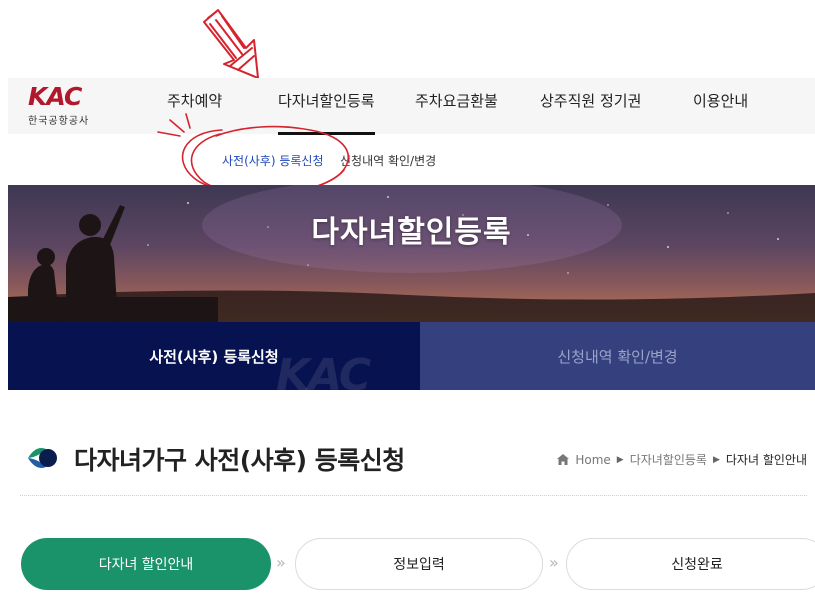  Describe the element at coordinates (411, 232) in the screenshot. I see `banner-title: 다자녀할인등록` at that location.